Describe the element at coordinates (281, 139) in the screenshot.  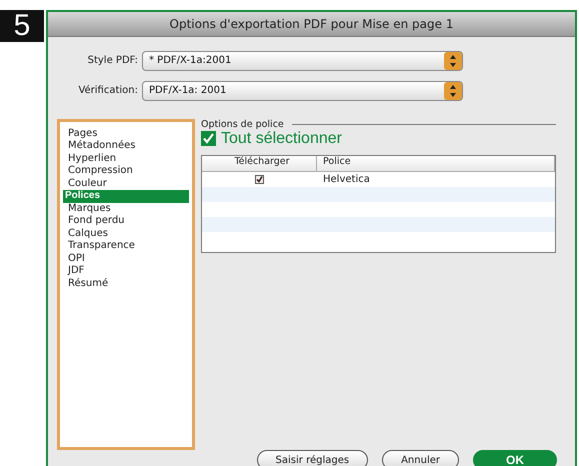
I see `checkbox-label: Tout sélectionner` at that location.